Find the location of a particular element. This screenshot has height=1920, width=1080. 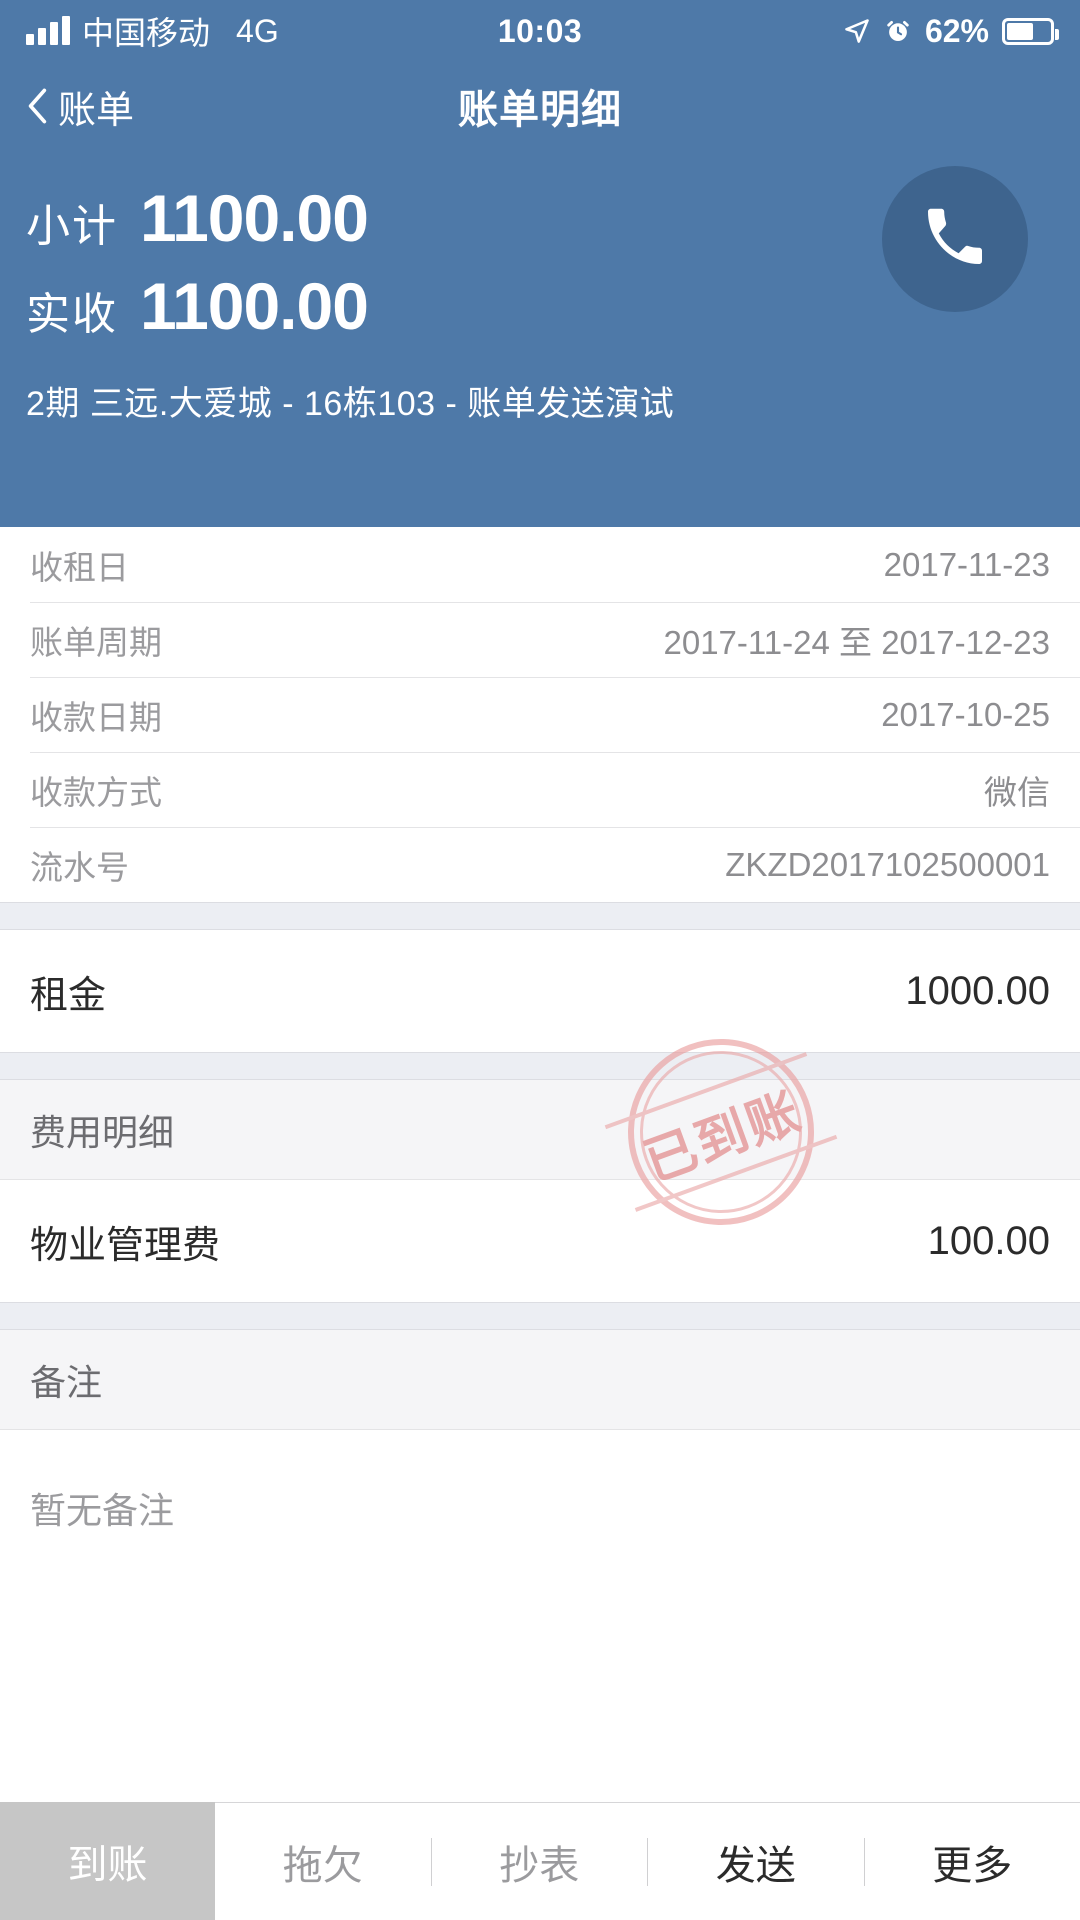

navigation-bar: 账单 账单明细 is located at coordinates (540, 106).